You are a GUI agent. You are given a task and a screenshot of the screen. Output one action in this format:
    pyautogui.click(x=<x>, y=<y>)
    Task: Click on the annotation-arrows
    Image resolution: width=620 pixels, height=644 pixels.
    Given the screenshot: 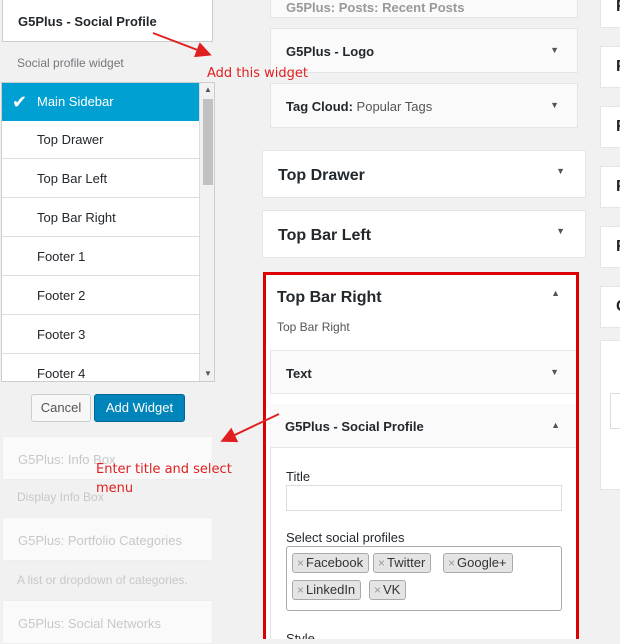 What is the action you would take?
    pyautogui.click(x=216, y=237)
    